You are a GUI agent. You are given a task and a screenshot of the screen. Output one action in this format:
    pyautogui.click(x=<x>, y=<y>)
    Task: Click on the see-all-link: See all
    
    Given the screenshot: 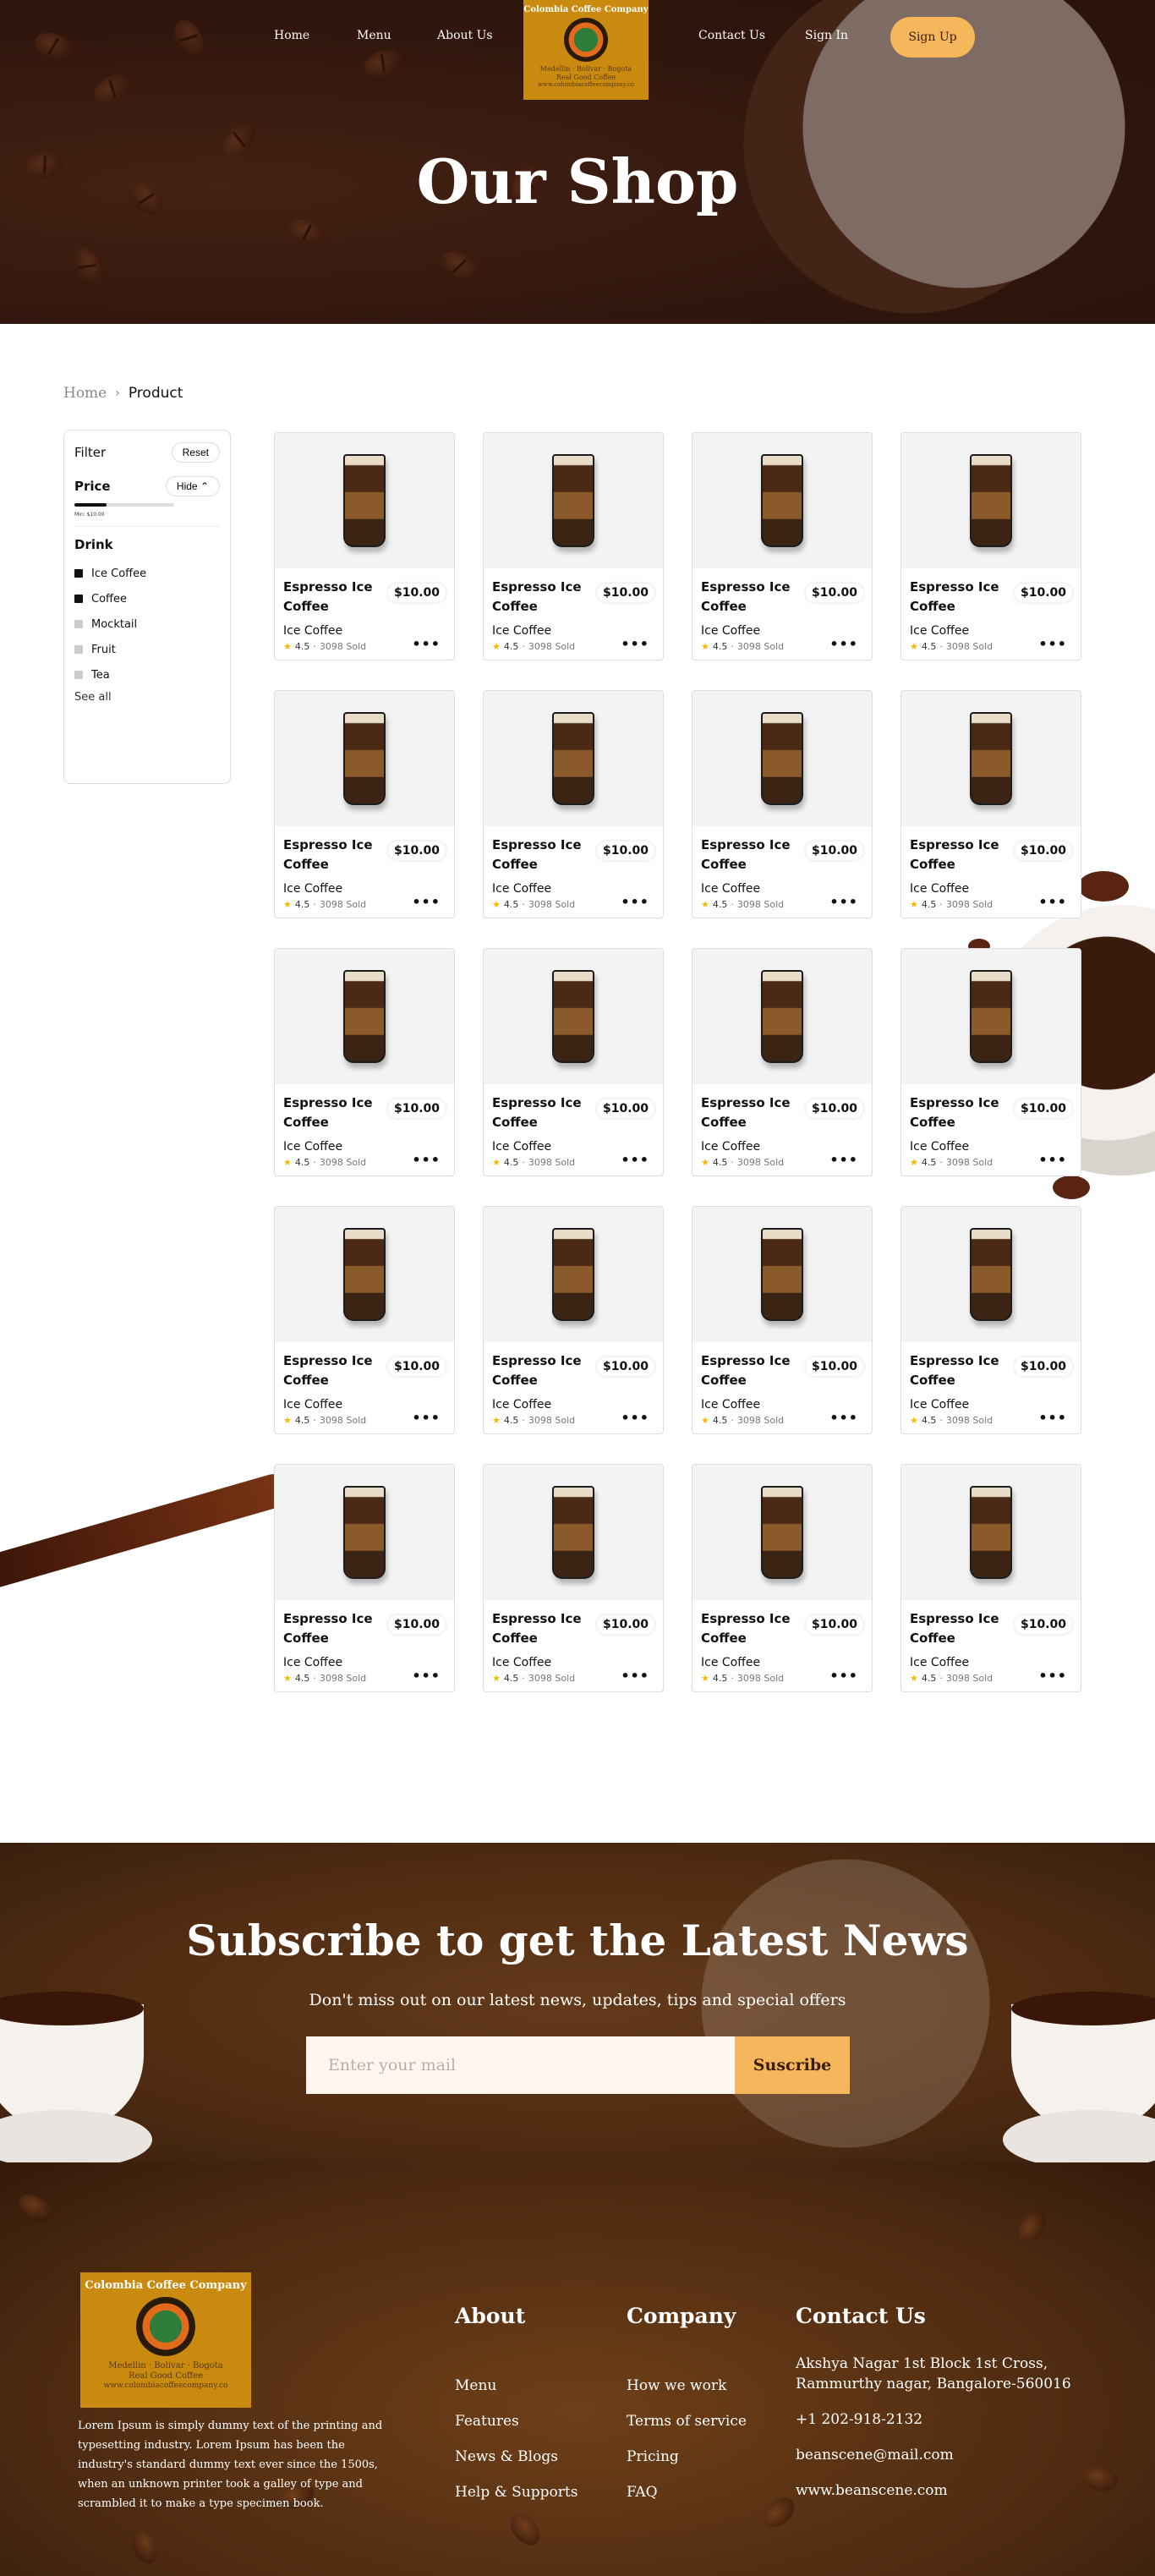 What is the action you would take?
    pyautogui.click(x=147, y=697)
    